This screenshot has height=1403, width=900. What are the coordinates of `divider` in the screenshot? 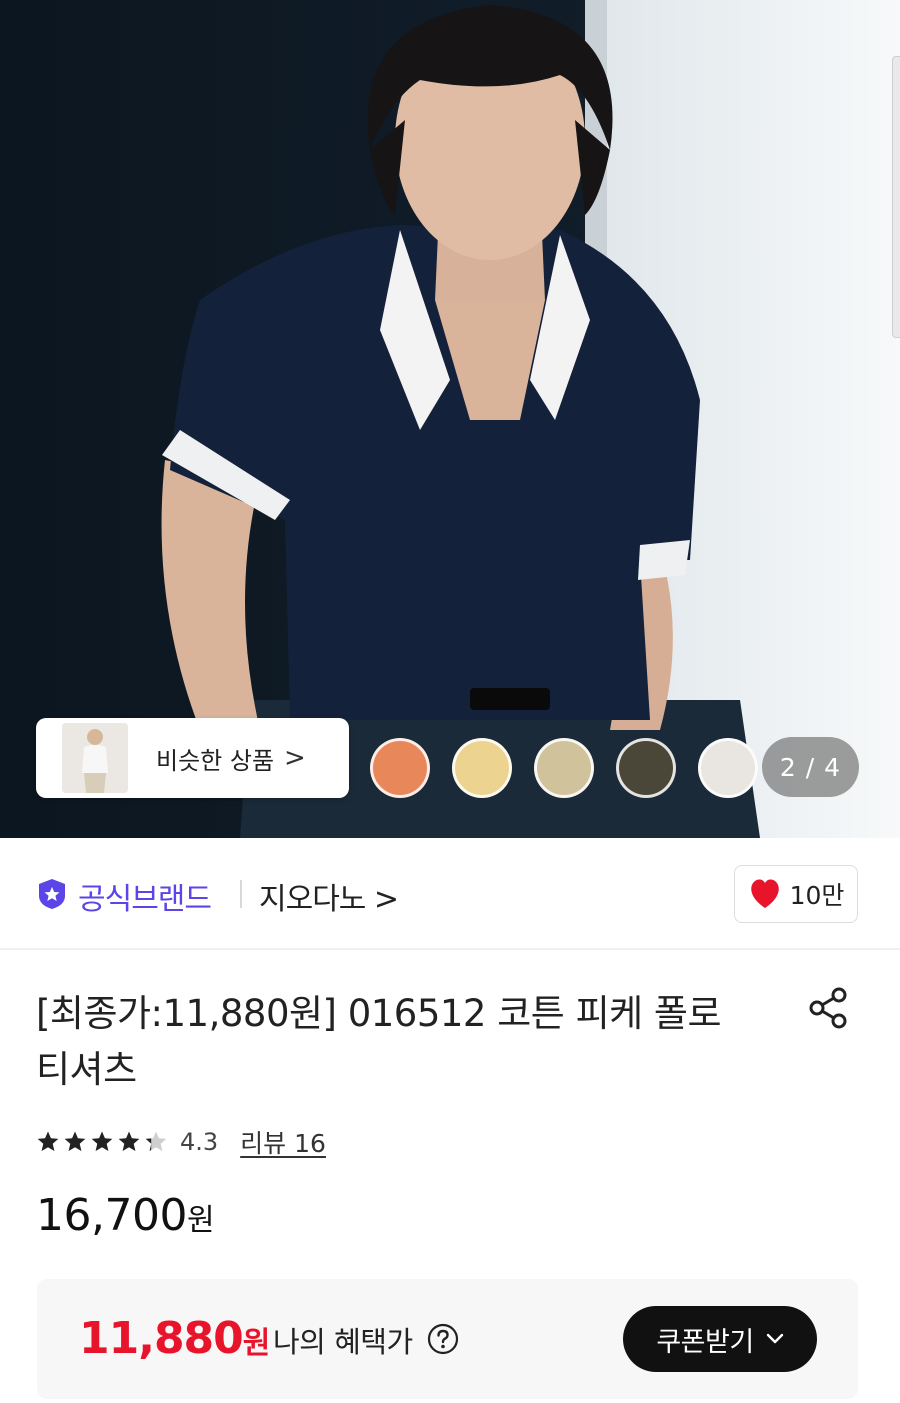 It's located at (241, 894).